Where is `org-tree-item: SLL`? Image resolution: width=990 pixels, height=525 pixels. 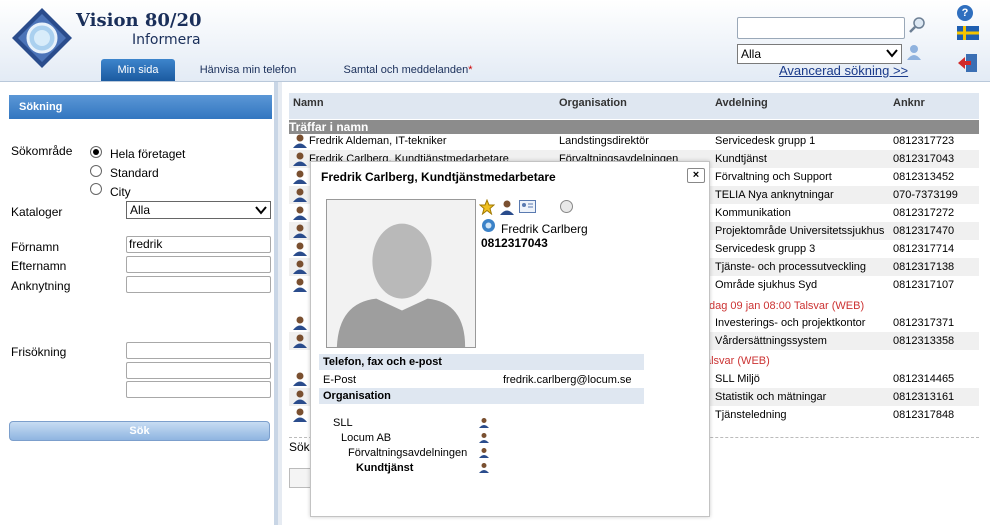
org-tree-item: SLL is located at coordinates (343, 423).